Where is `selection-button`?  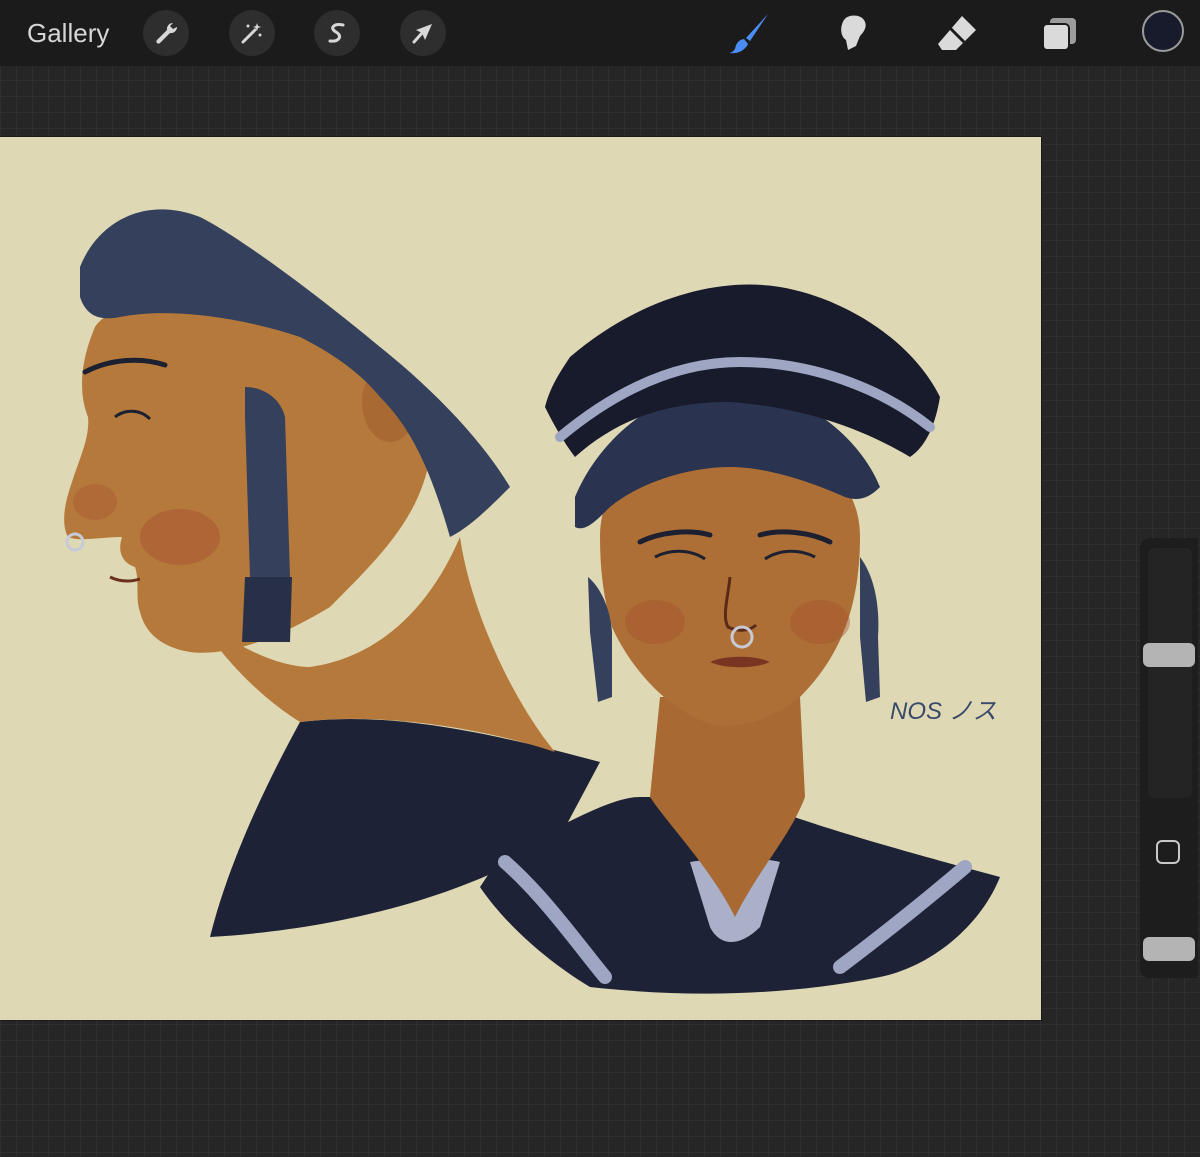
selection-button is located at coordinates (337, 33).